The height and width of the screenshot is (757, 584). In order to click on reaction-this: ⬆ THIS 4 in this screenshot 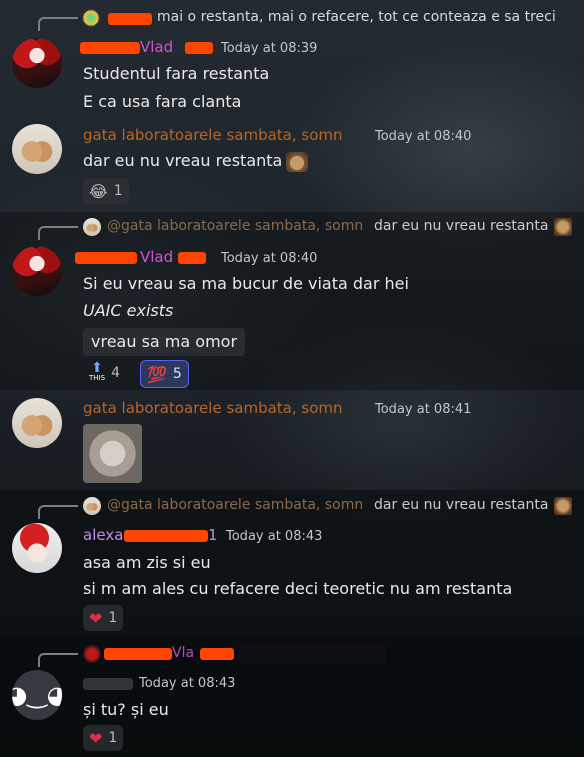, I will do `click(104, 373)`.